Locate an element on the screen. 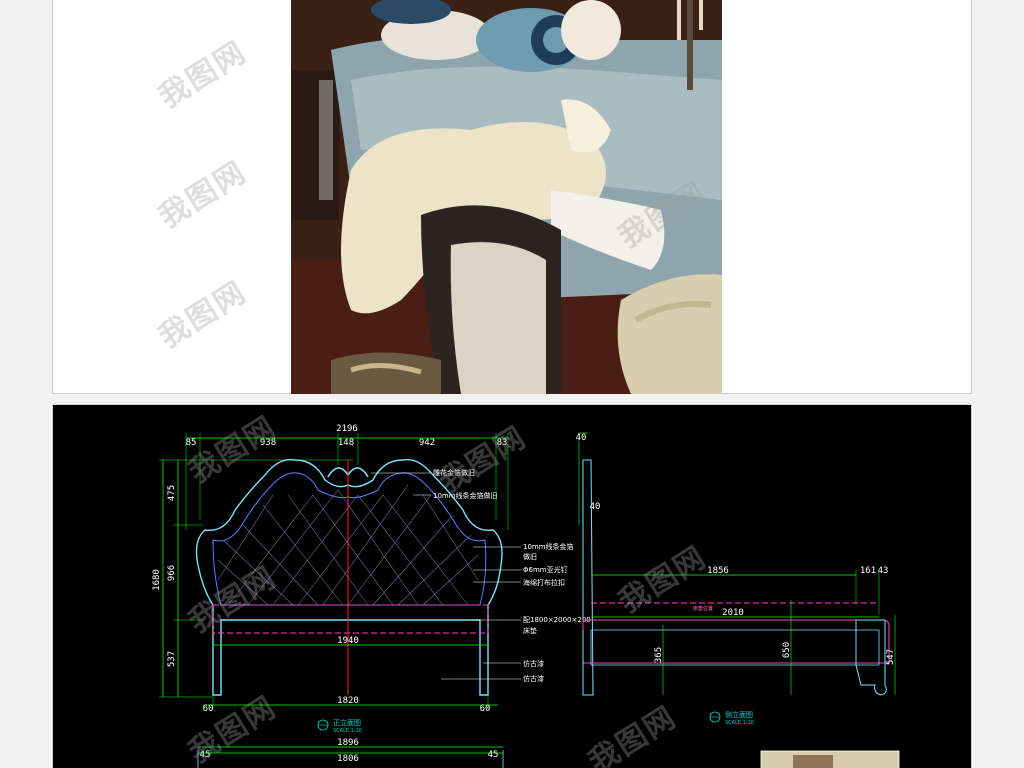  dim-top-height: 475 is located at coordinates (172, 493).